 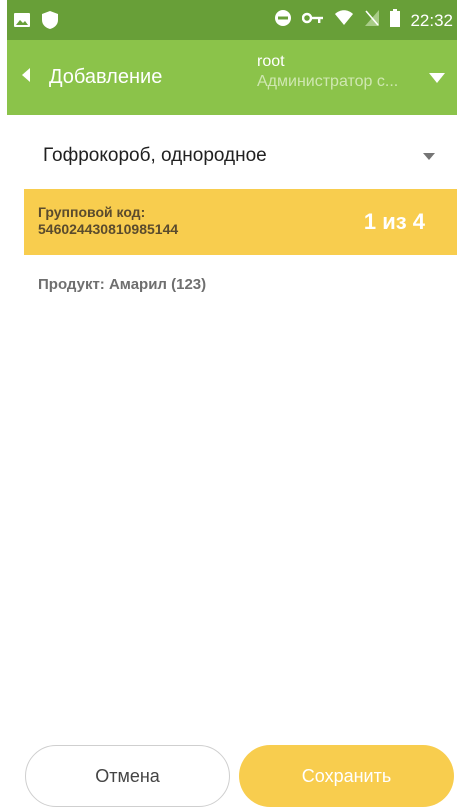 What do you see at coordinates (283, 20) in the screenshot?
I see `do-not-disturb-icon` at bounding box center [283, 20].